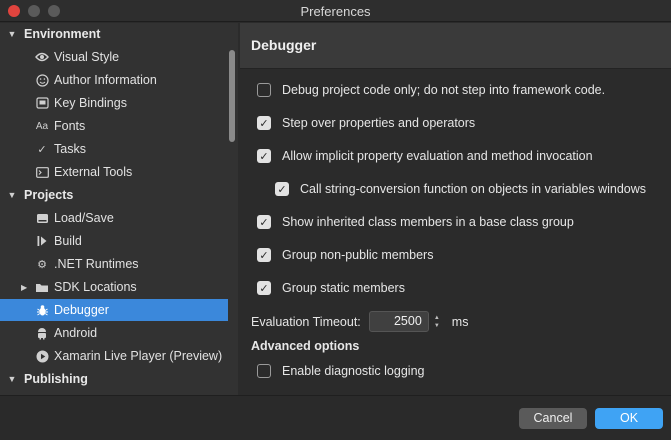  What do you see at coordinates (42, 264) in the screenshot?
I see `gear-icon: ⚙` at bounding box center [42, 264].